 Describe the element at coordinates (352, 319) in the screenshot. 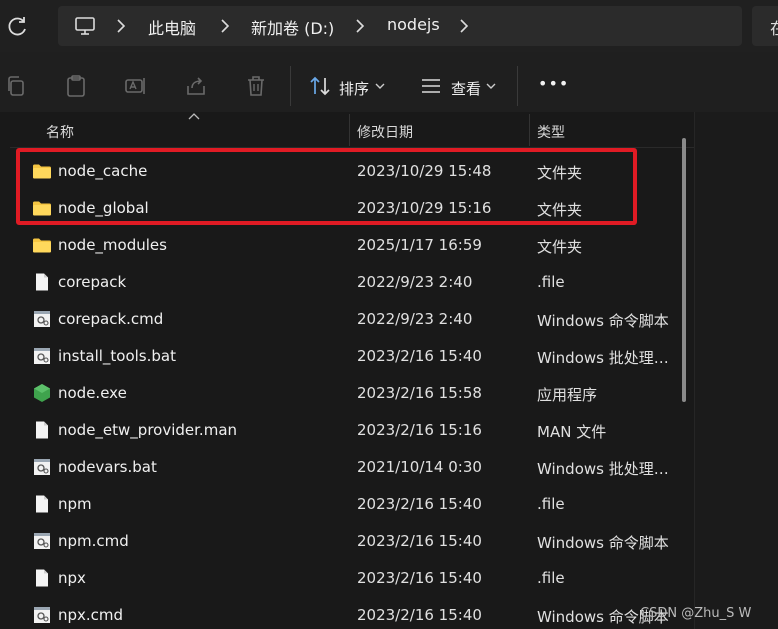

I see `file-row: corepack.cmd 2022/9/23 2:40 Windows 命令脚本` at that location.